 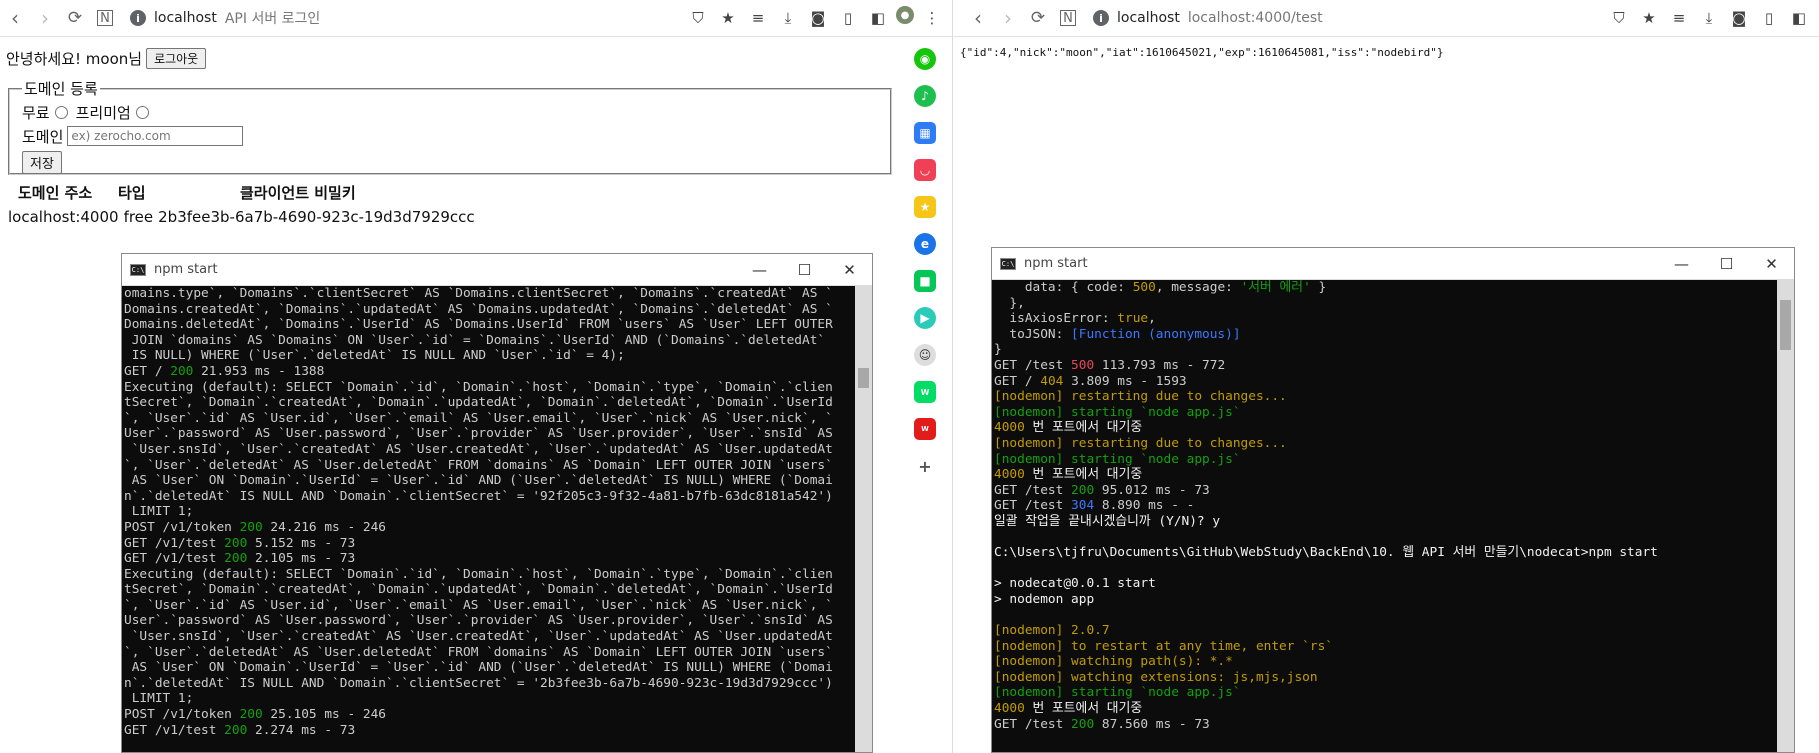 What do you see at coordinates (106, 58) in the screenshot?
I see `greeting-row: 안녕하세요! moon님 로그아웃` at bounding box center [106, 58].